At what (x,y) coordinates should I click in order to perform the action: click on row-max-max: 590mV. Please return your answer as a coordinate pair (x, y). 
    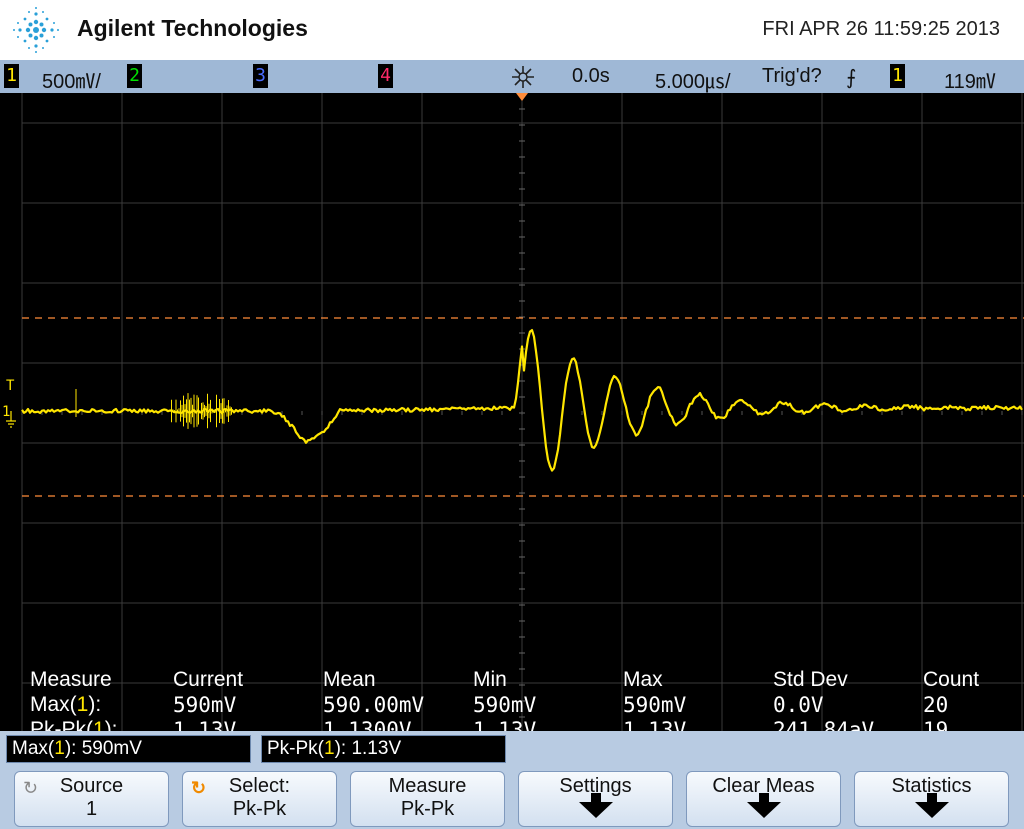
    Looking at the image, I should click on (654, 705).